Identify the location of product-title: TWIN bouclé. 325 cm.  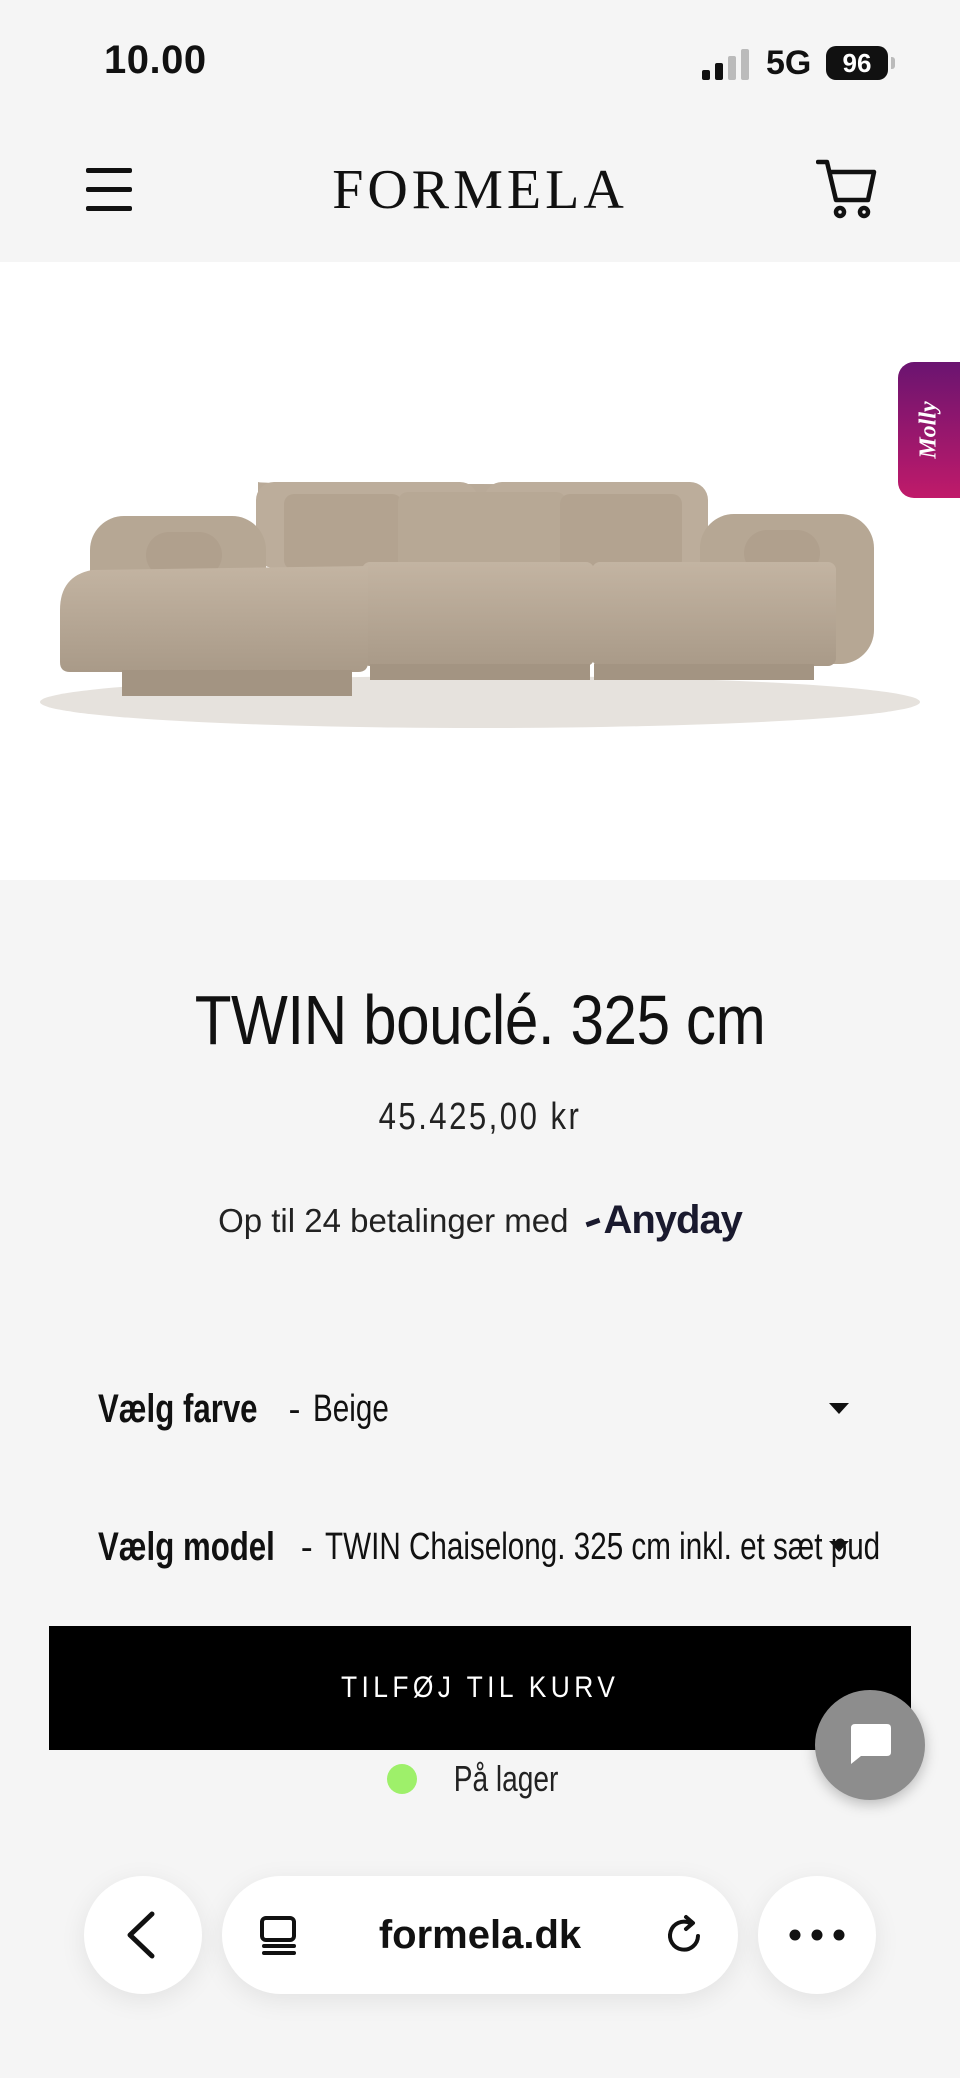
(480, 1020).